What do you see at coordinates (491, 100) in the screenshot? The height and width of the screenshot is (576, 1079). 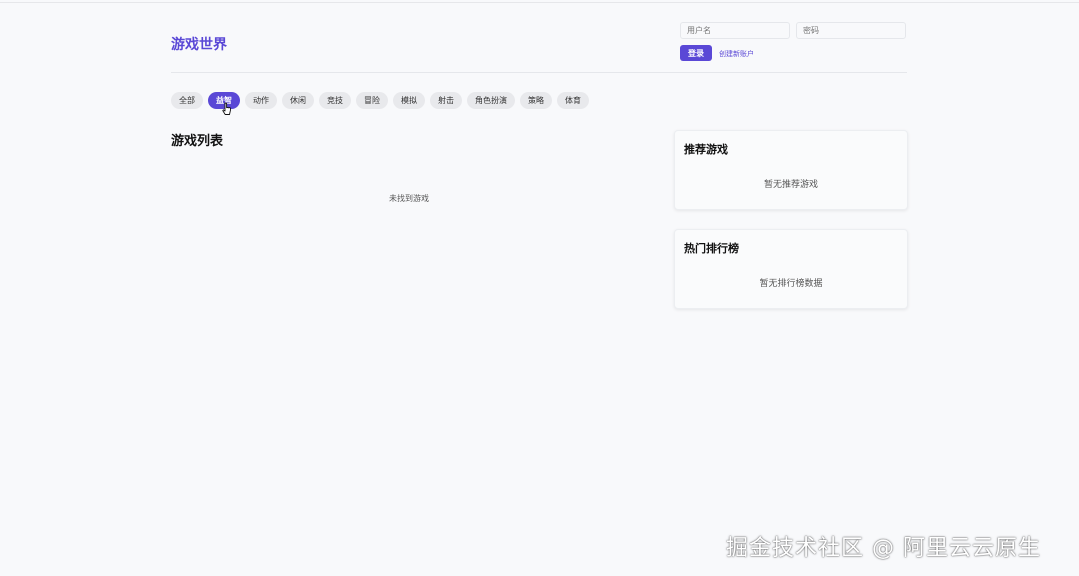 I see `filter-chip-rpg: 角色扮演` at bounding box center [491, 100].